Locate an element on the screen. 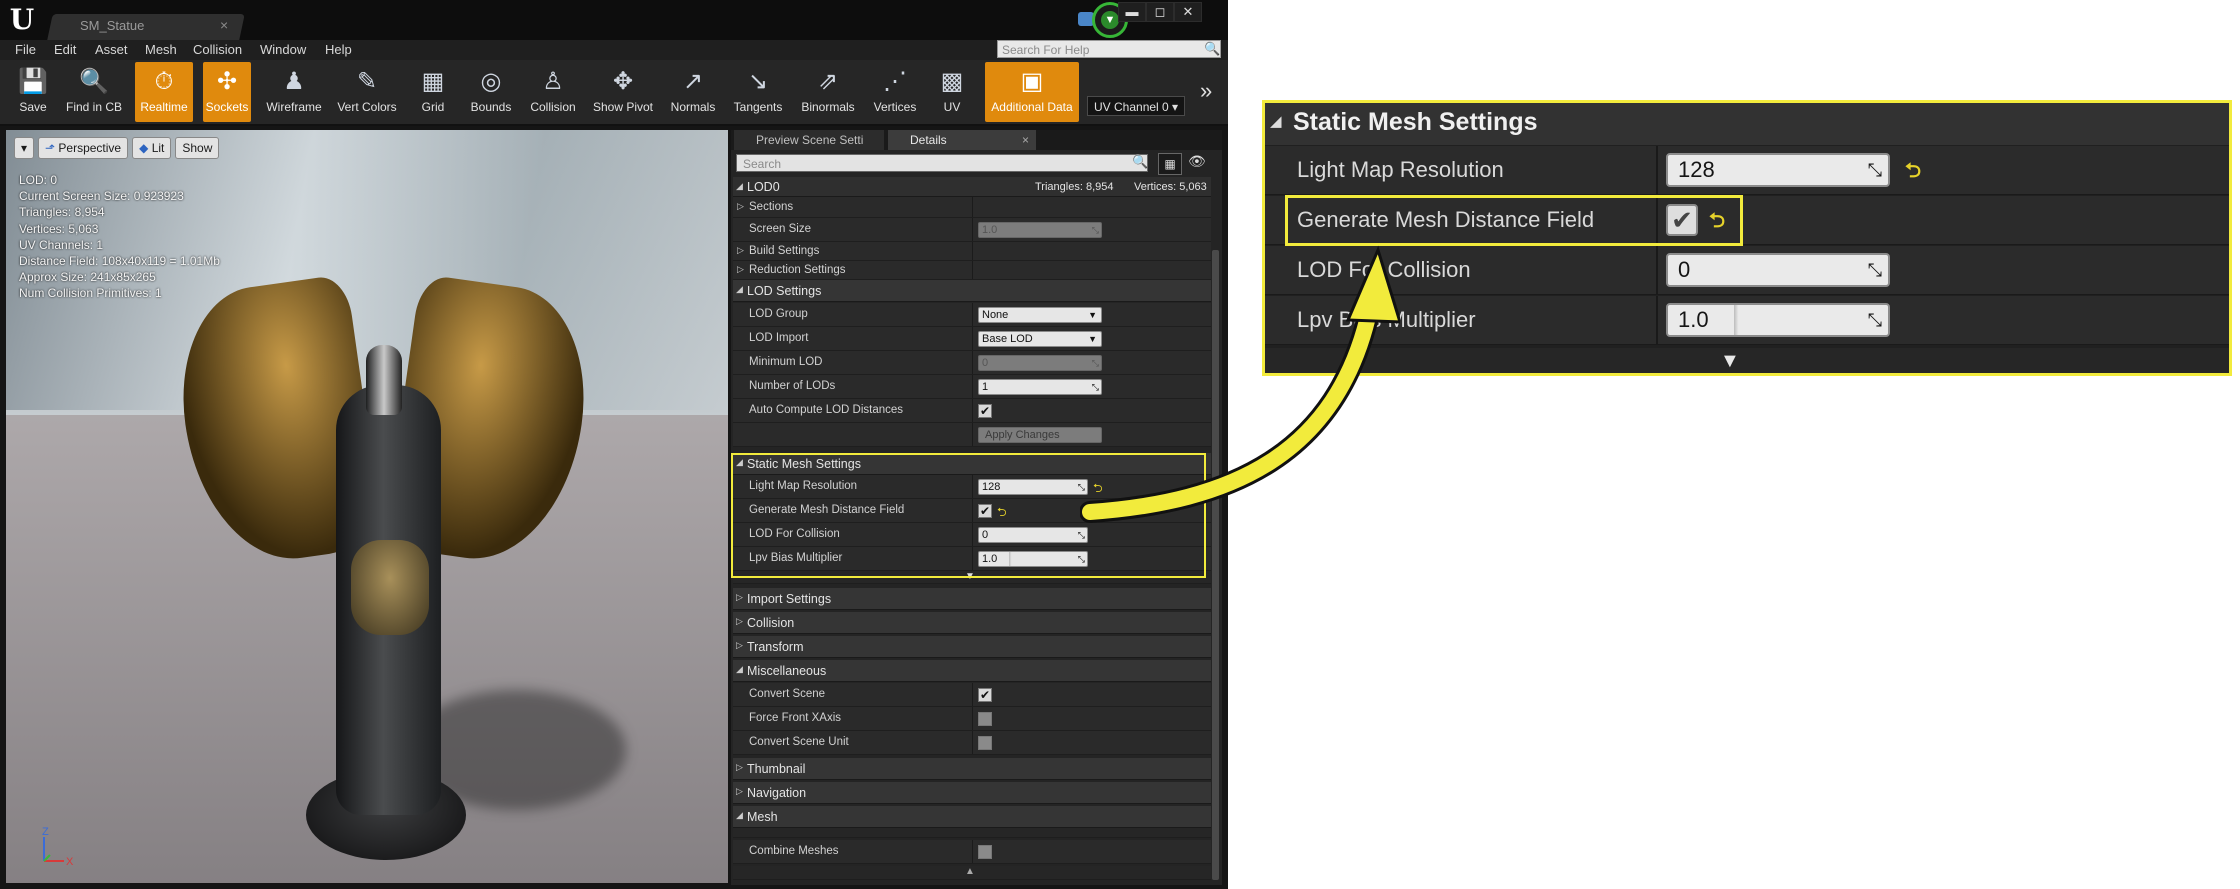 This screenshot has width=2240, height=889. perspective-icon: ⬏ is located at coordinates (50, 148).